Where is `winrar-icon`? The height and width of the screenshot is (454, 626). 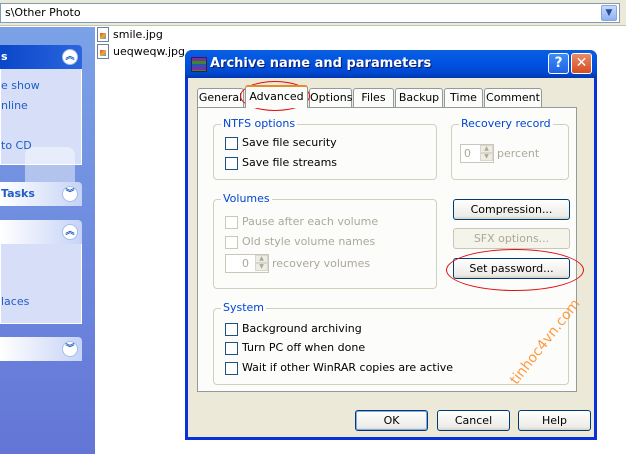 winrar-icon is located at coordinates (199, 64).